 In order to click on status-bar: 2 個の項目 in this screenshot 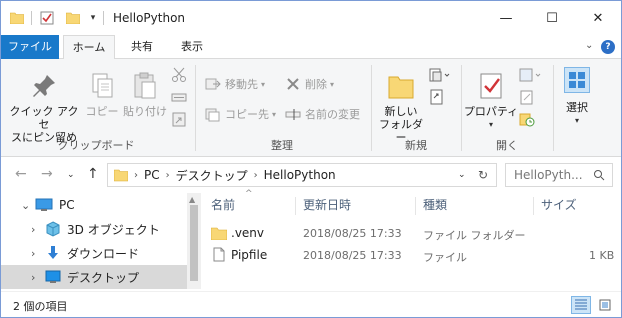, I will do `click(311, 304)`.